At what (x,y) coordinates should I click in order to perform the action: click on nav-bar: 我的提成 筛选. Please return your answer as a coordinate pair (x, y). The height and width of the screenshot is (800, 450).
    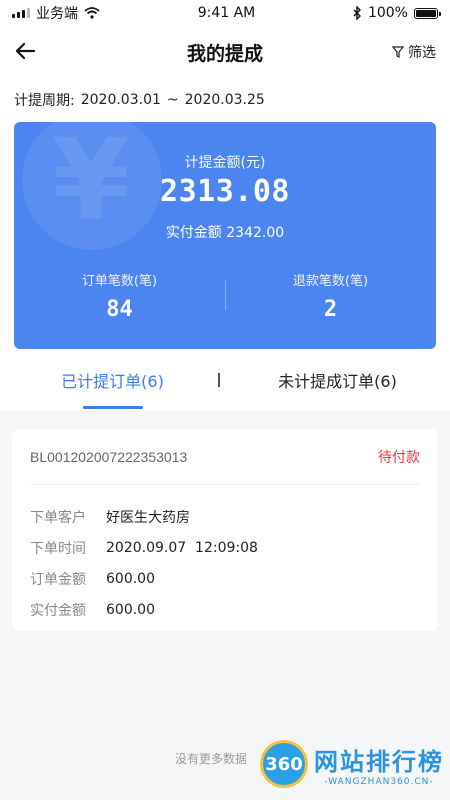
    Looking at the image, I should click on (225, 52).